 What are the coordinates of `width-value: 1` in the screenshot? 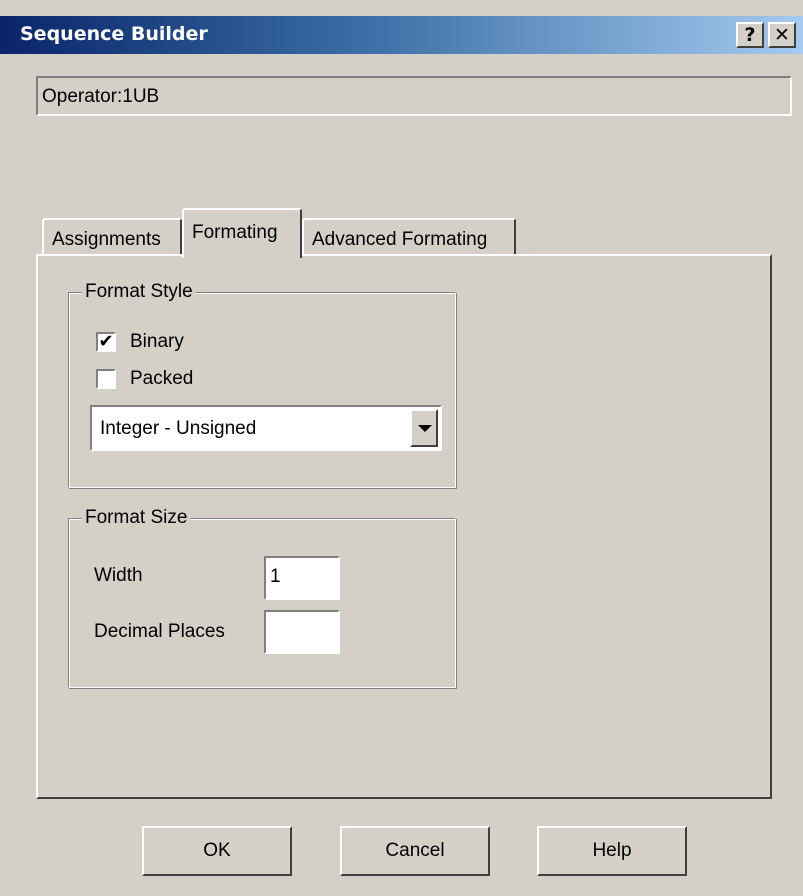 It's located at (275, 576).